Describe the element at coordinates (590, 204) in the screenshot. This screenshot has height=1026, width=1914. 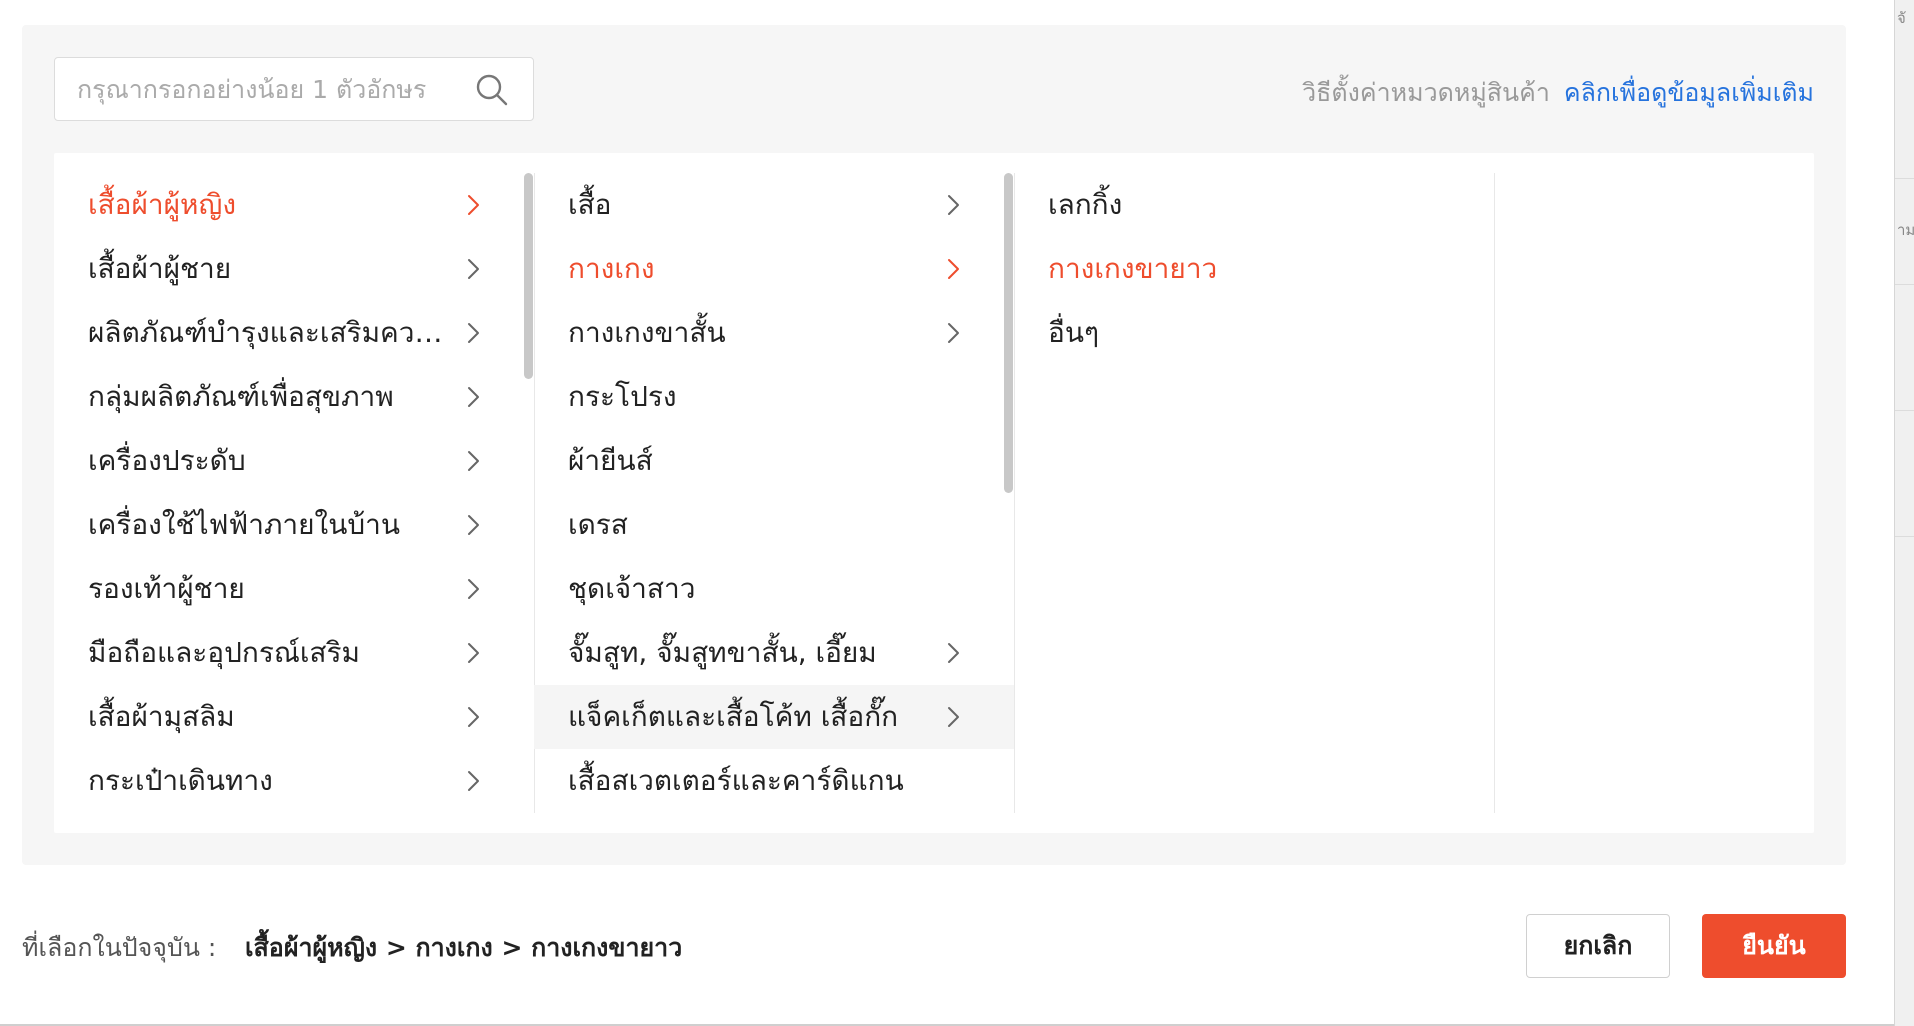
I see `category-item-label: เสื้อ` at that location.